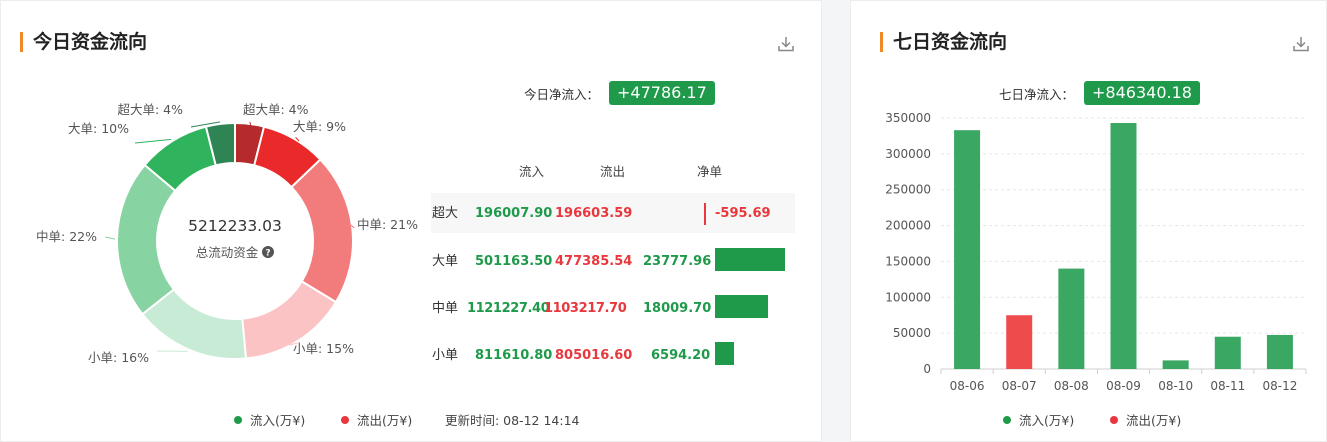  What do you see at coordinates (66, 236) in the screenshot?
I see `donut-slice-label: 中单: 22%` at bounding box center [66, 236].